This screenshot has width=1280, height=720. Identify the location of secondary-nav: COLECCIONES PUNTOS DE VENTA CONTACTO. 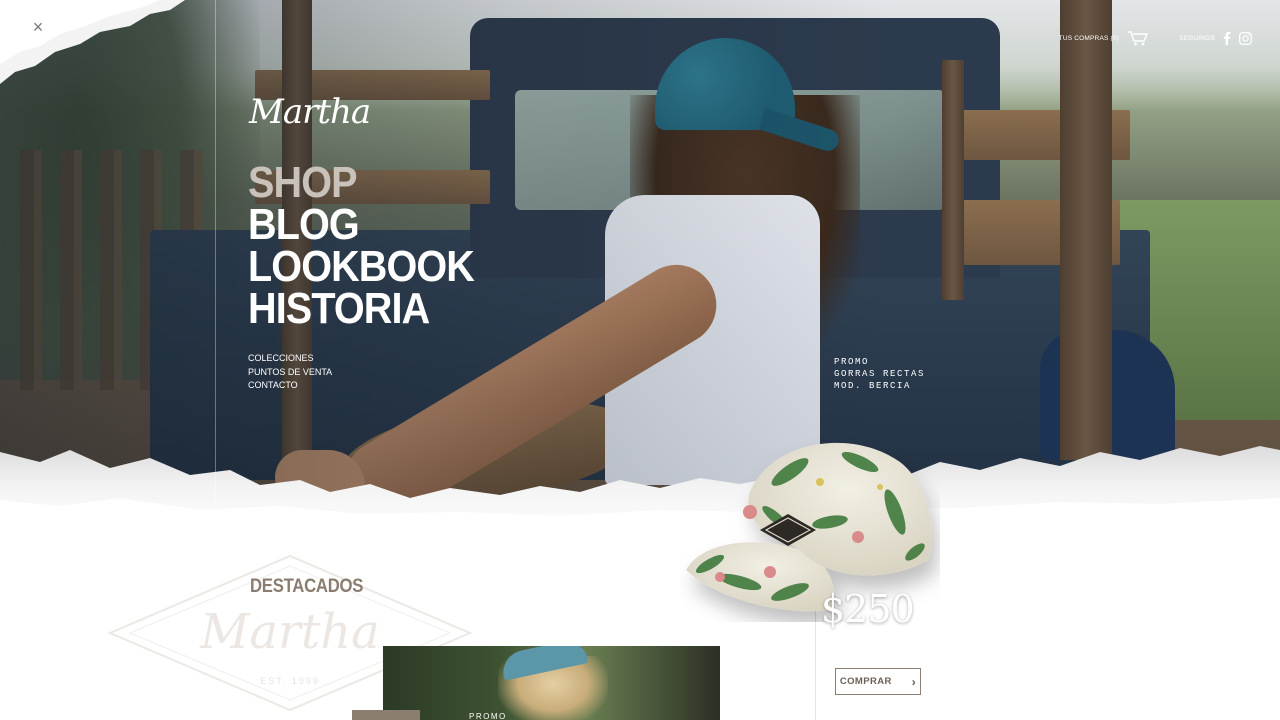
(290, 372).